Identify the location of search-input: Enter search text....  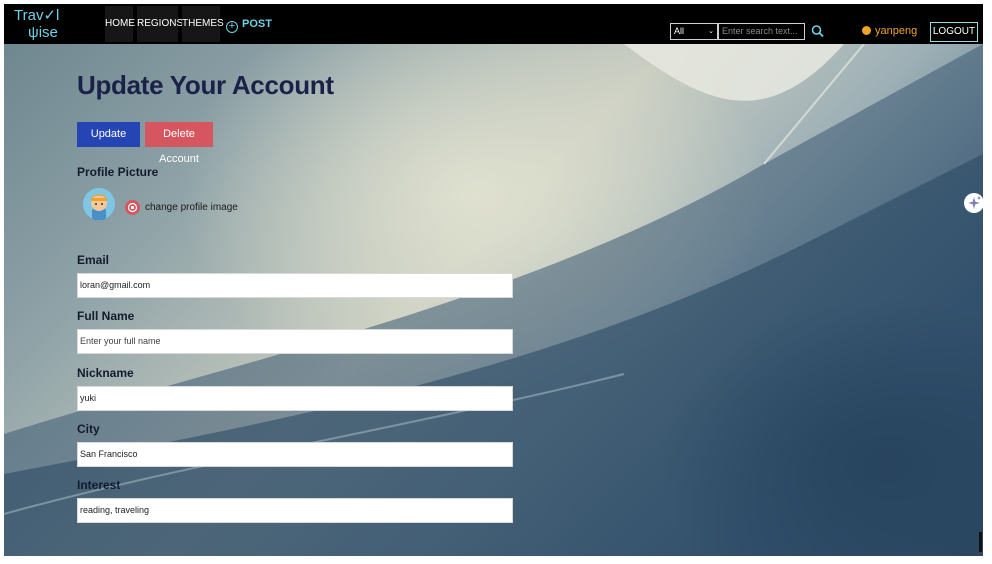
(761, 31).